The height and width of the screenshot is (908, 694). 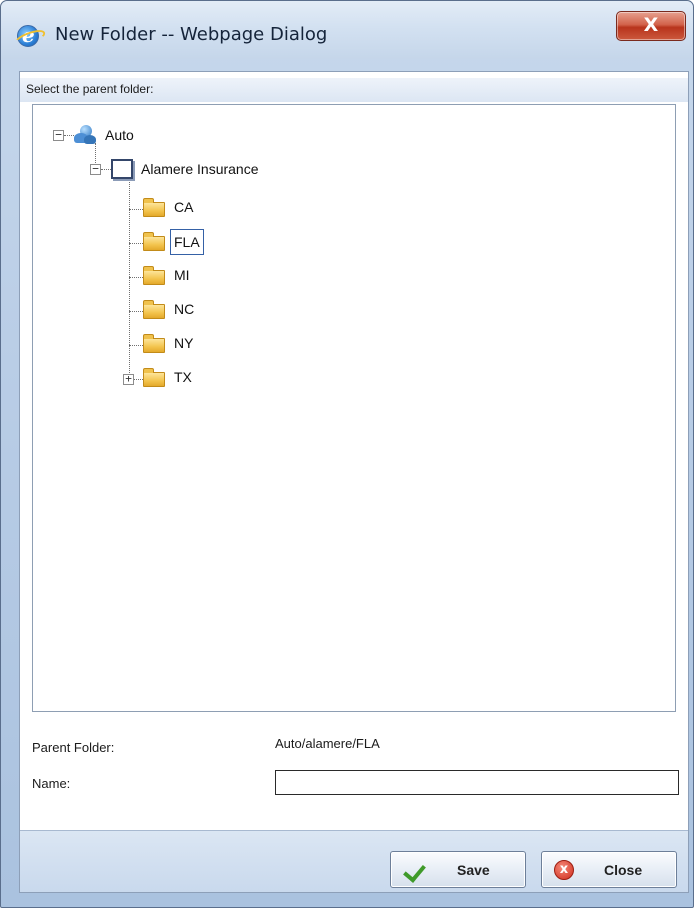 What do you see at coordinates (184, 309) in the screenshot?
I see `tree-node-nc: NC` at bounding box center [184, 309].